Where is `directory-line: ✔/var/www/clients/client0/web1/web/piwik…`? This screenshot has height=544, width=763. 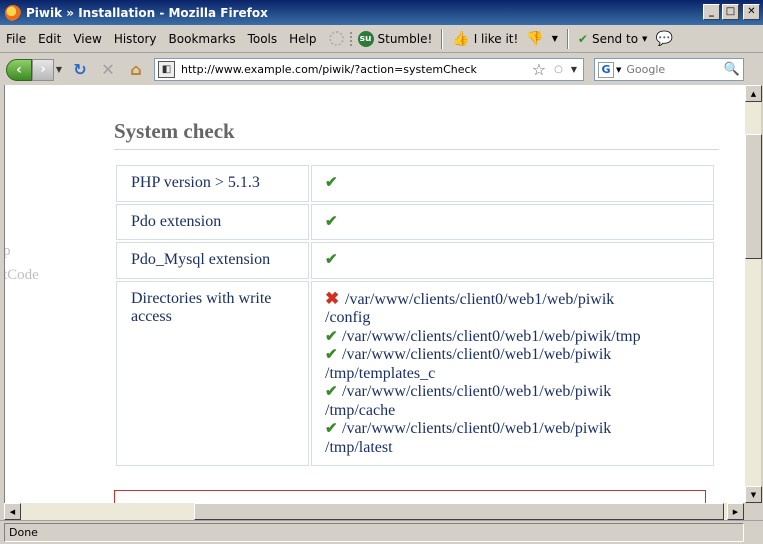
directory-line: ✔/var/www/clients/client0/web1/web/piwik… is located at coordinates (512, 337).